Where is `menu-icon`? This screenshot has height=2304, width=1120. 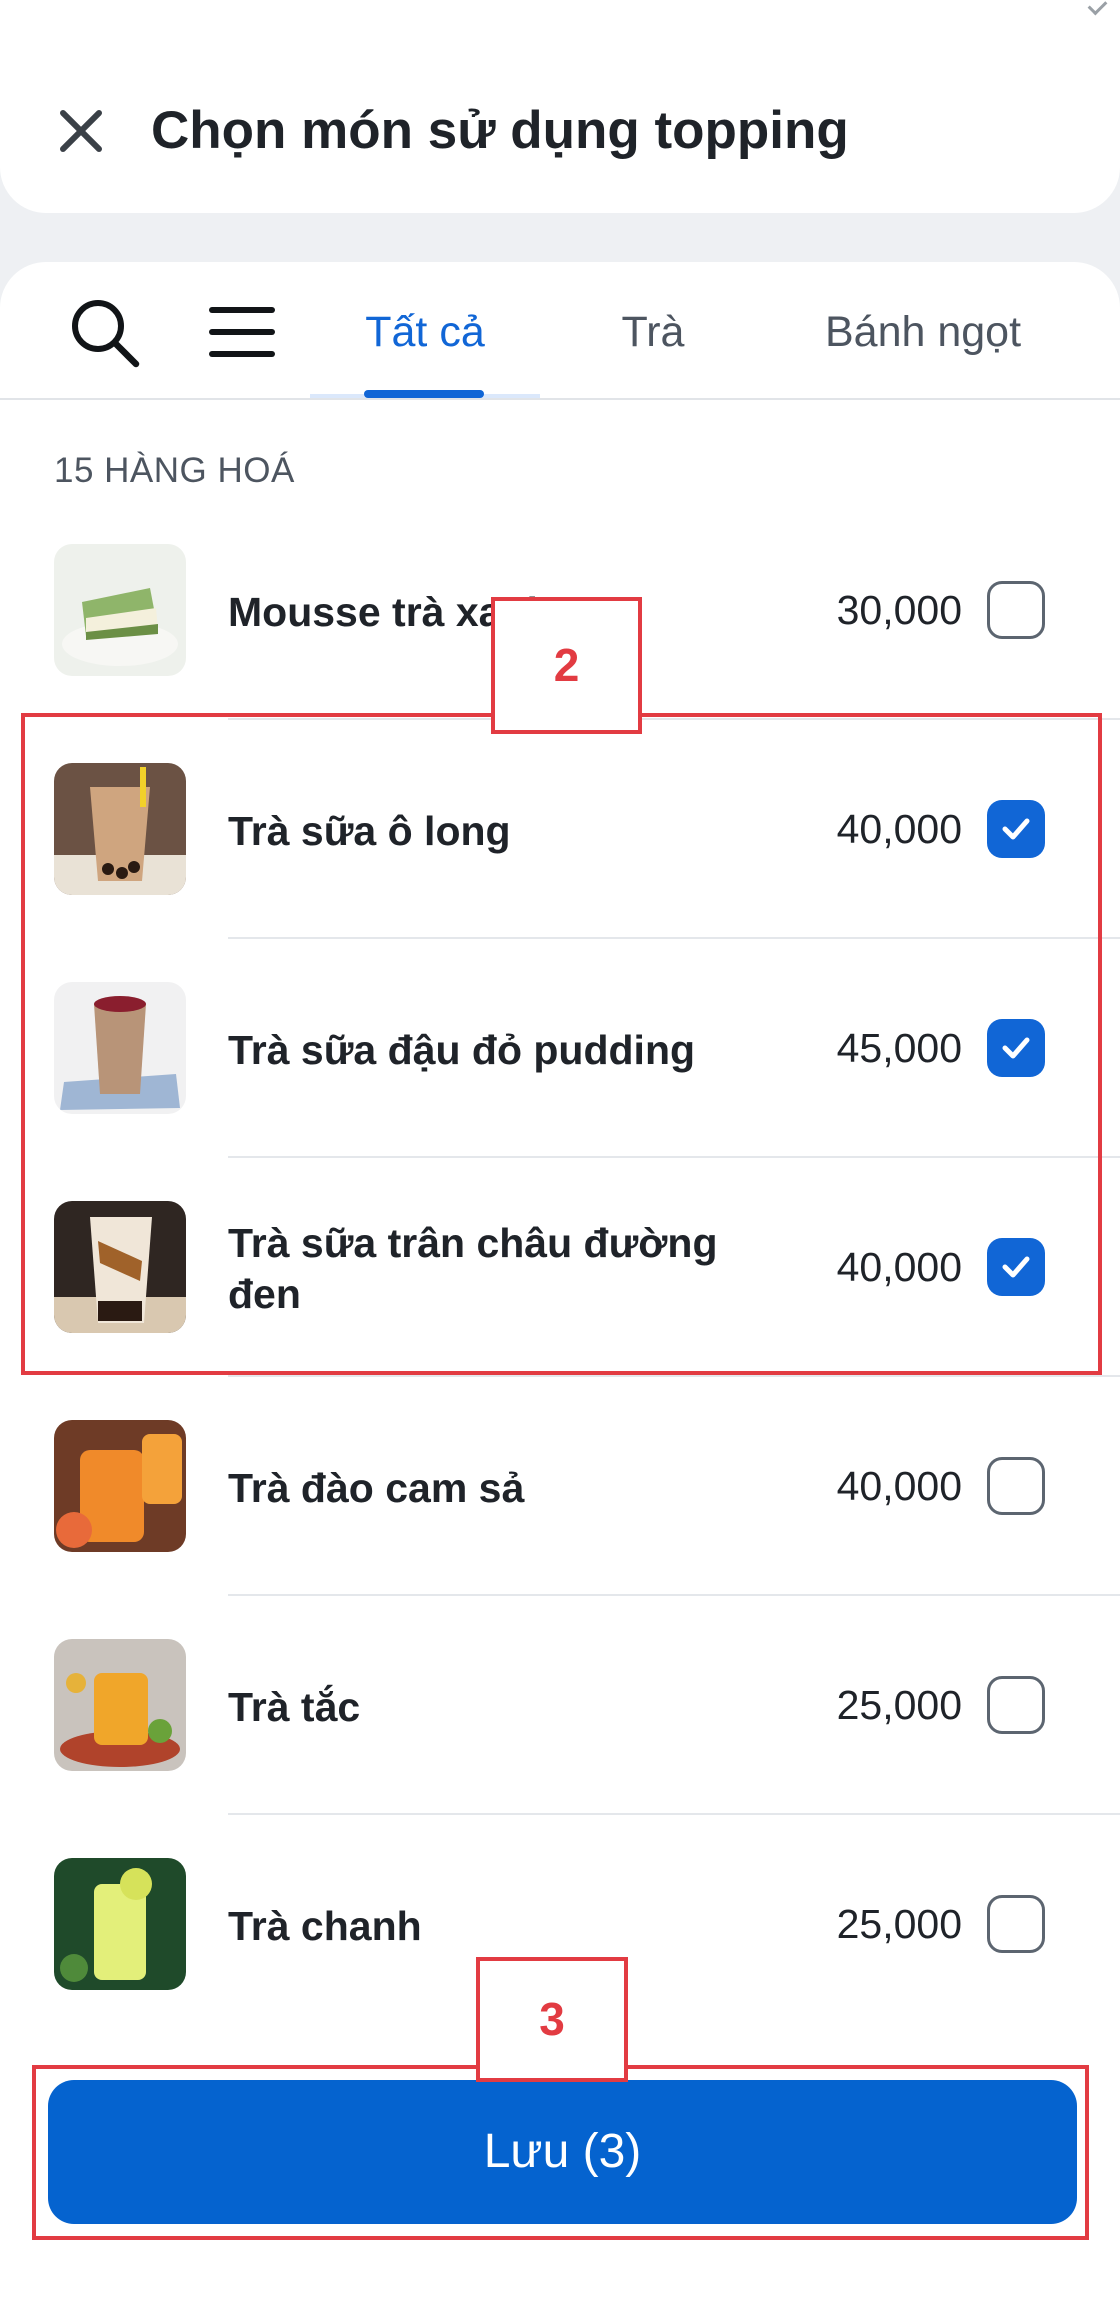
menu-icon is located at coordinates (242, 332).